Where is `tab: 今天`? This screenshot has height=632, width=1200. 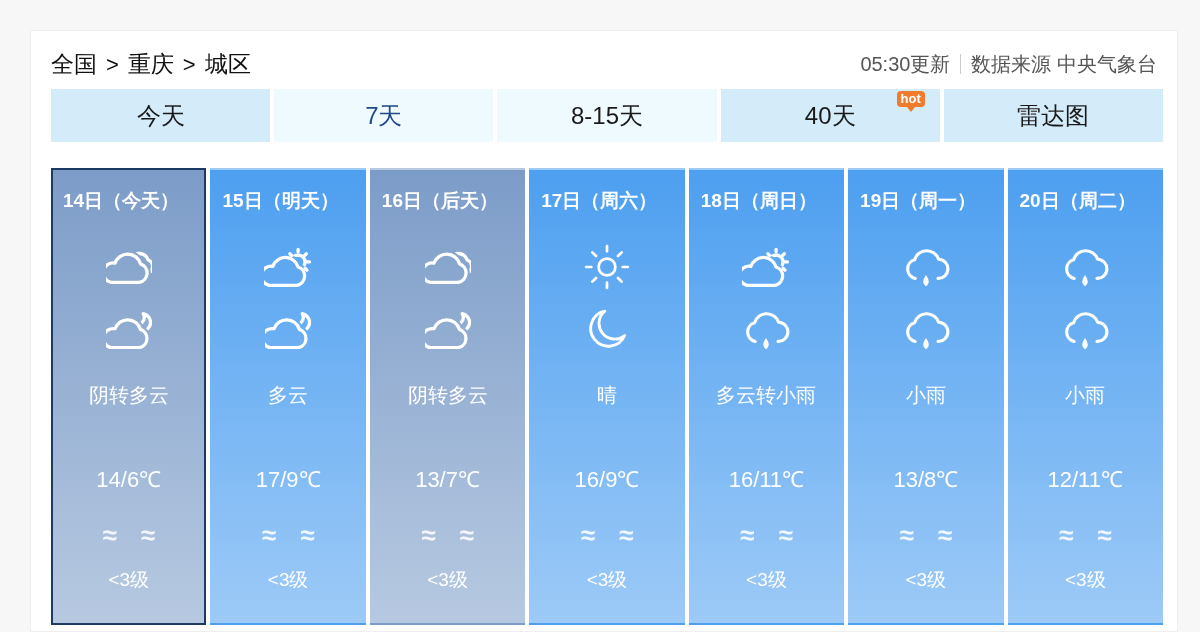 tab: 今天 is located at coordinates (161, 115).